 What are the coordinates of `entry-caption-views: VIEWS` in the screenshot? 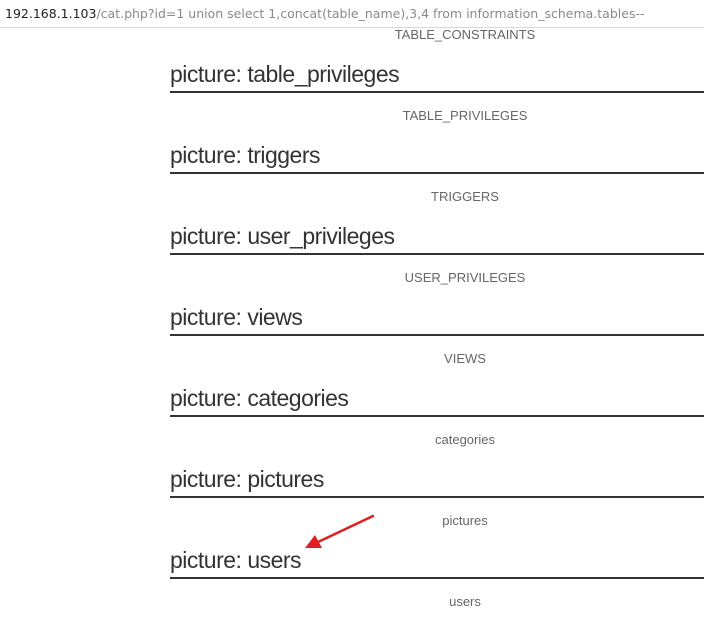 It's located at (465, 358).